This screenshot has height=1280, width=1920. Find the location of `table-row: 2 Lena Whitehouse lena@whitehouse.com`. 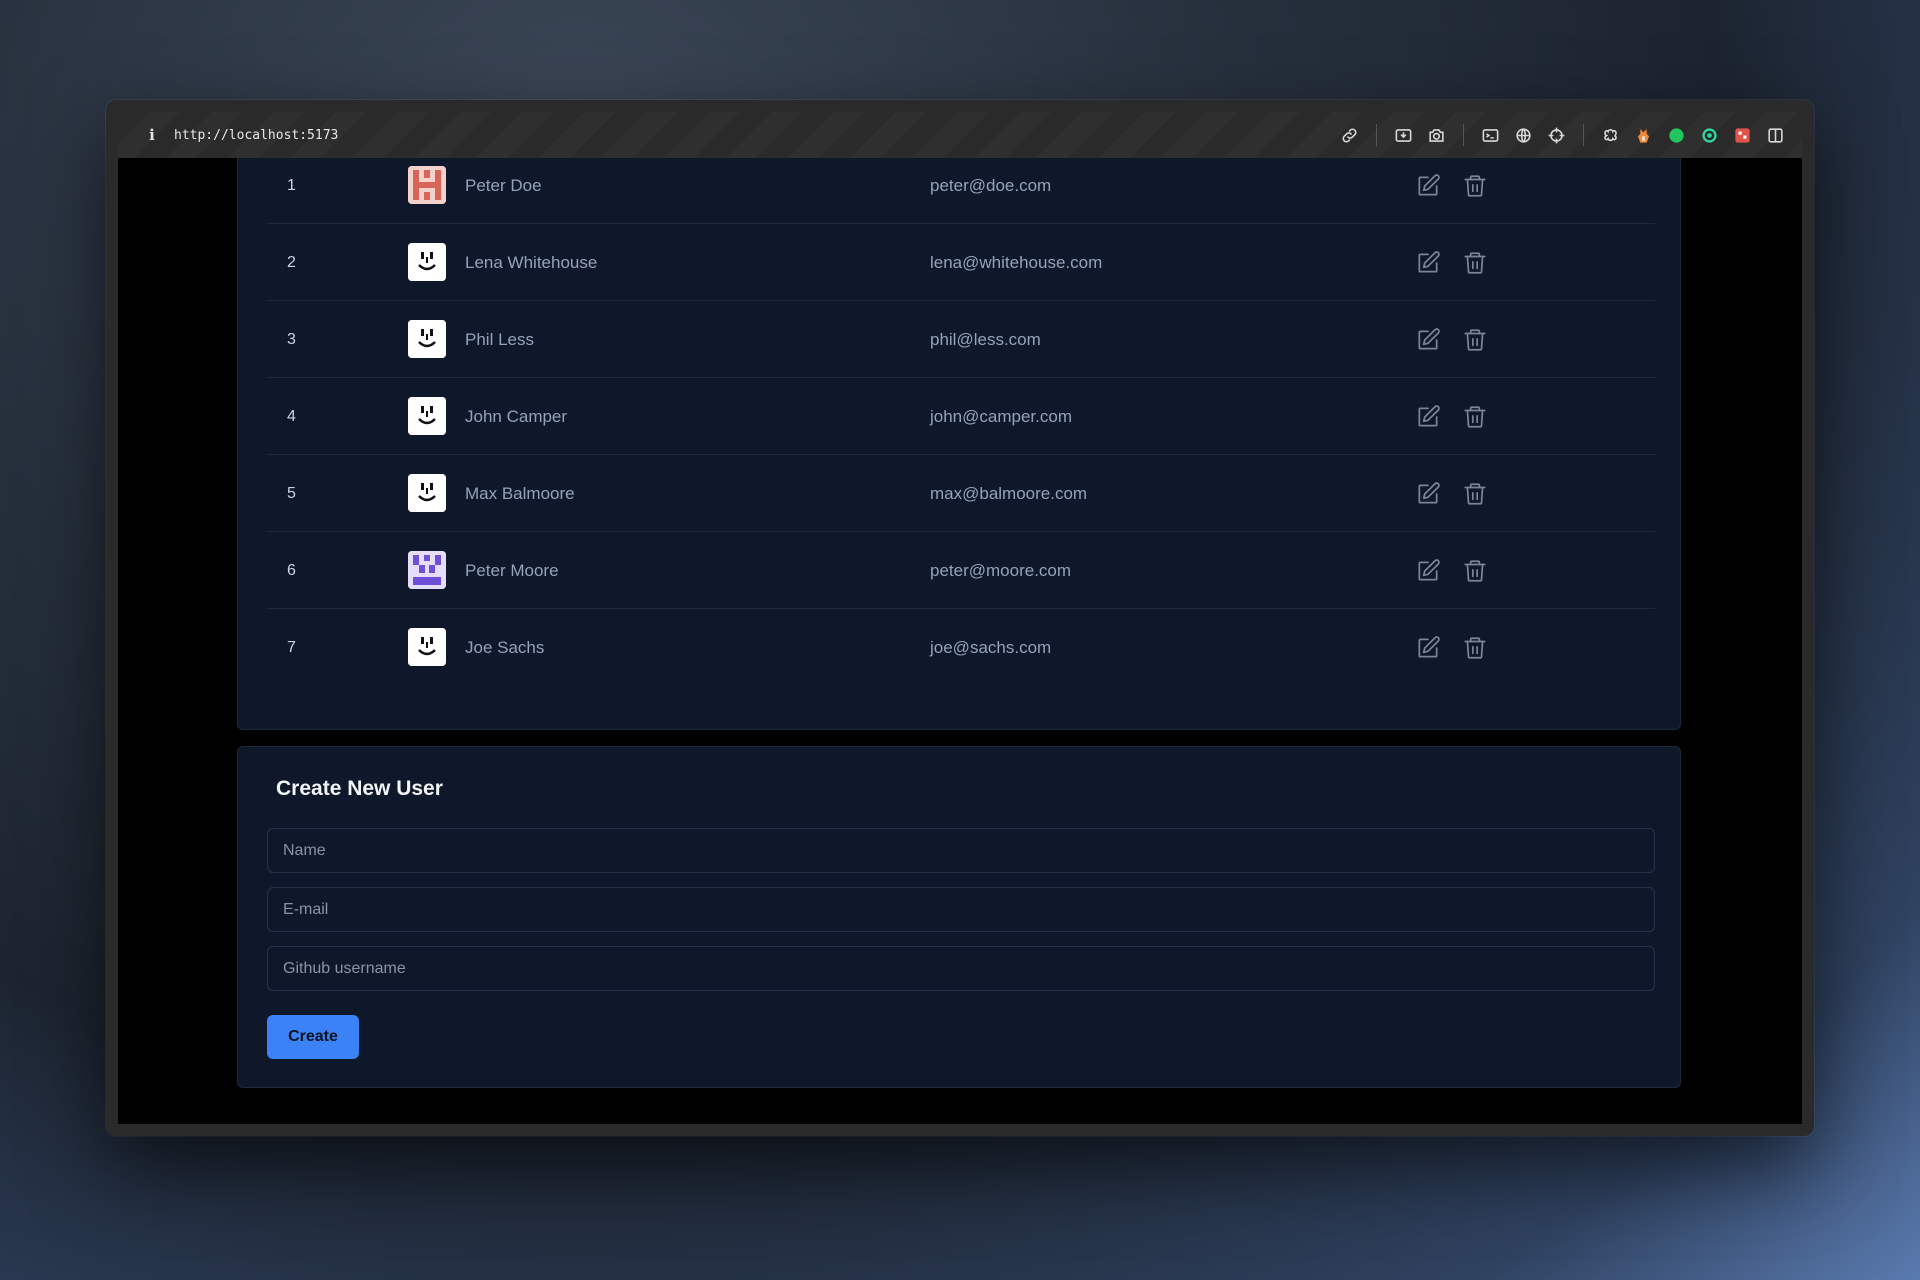

table-row: 2 Lena Whitehouse lena@whitehouse.com is located at coordinates (961, 262).